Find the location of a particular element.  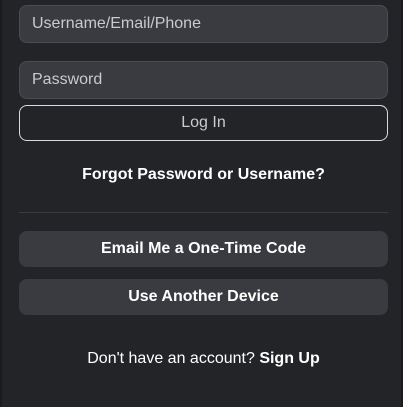

signup-row: Don't have an account? Sign Up is located at coordinates (202, 361).